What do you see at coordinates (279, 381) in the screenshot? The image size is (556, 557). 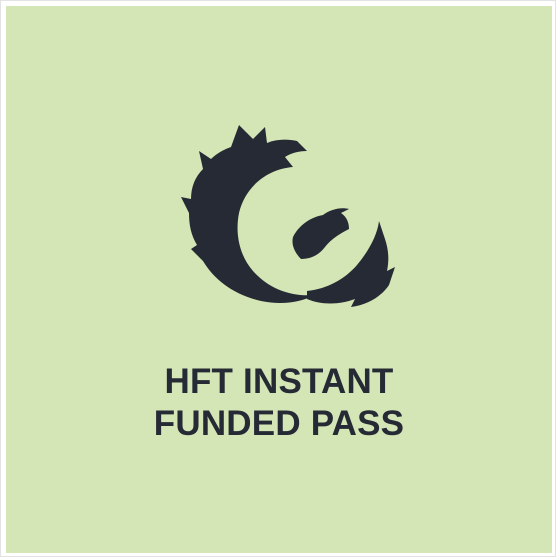 I see `title-line-1: HFT INSTANT` at bounding box center [279, 381].